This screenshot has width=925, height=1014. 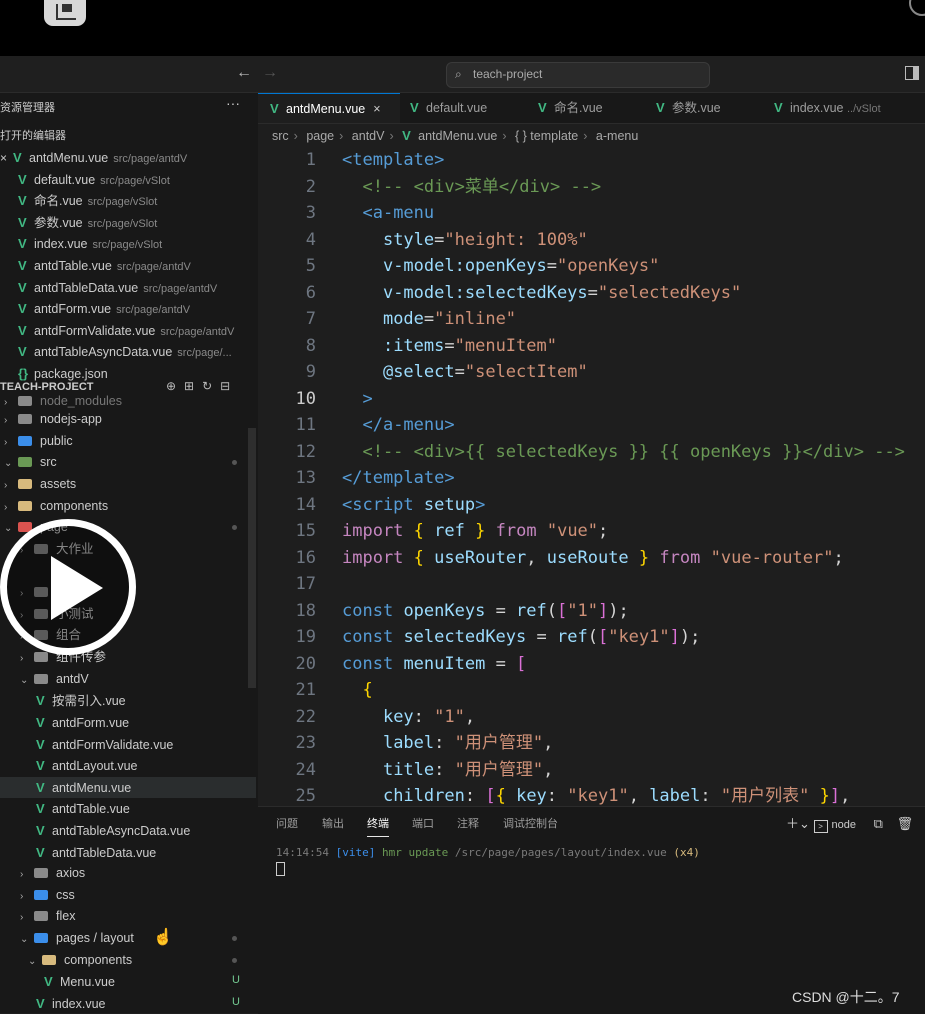 What do you see at coordinates (578, 75) in the screenshot?
I see `command-center: ⌕ teach-project` at bounding box center [578, 75].